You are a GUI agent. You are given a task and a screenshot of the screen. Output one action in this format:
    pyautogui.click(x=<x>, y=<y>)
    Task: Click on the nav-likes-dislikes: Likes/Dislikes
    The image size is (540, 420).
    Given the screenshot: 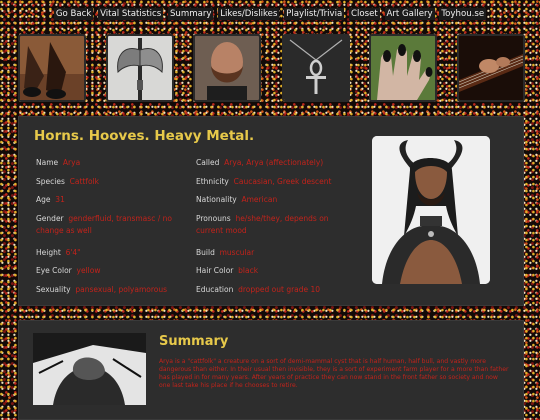 What is the action you would take?
    pyautogui.click(x=249, y=14)
    